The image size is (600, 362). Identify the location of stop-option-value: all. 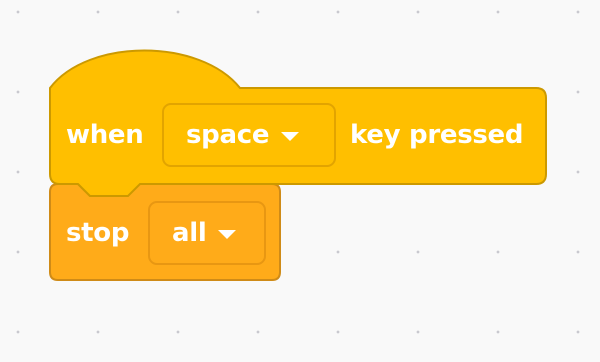
(189, 233).